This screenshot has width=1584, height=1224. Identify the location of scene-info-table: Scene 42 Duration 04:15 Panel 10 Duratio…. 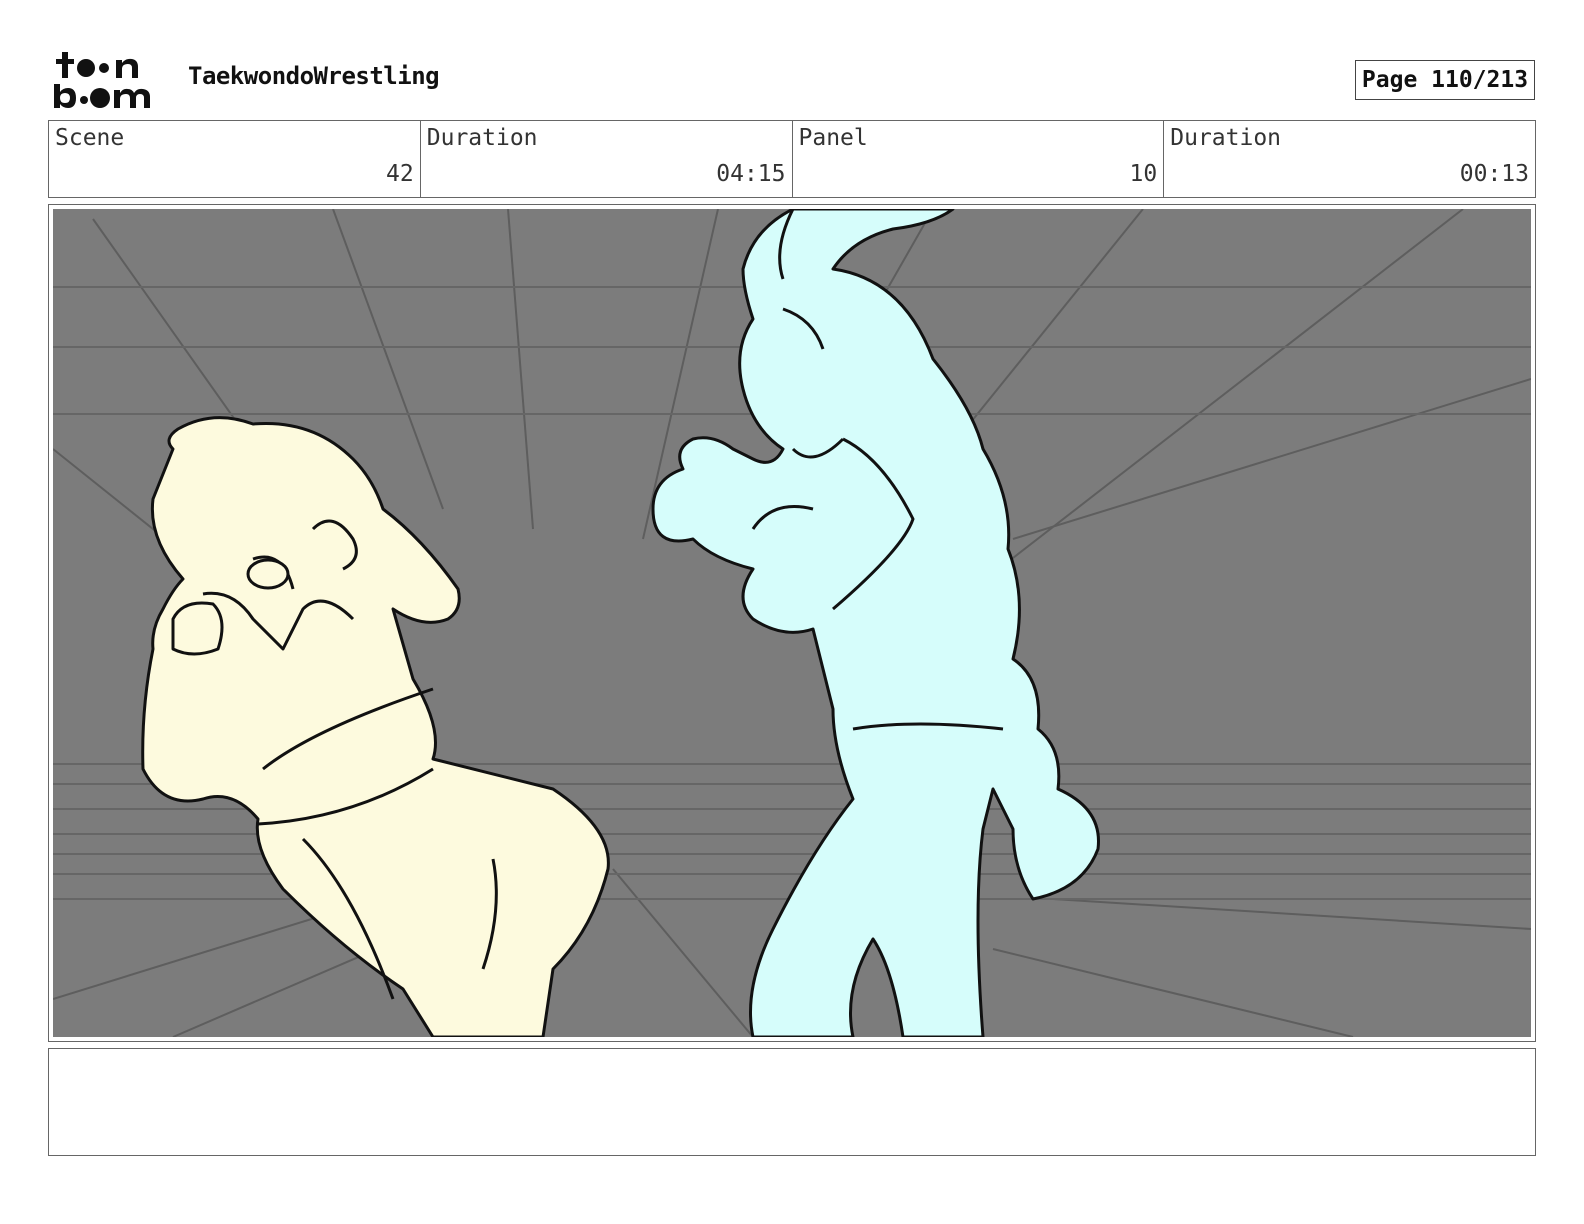
(792, 159).